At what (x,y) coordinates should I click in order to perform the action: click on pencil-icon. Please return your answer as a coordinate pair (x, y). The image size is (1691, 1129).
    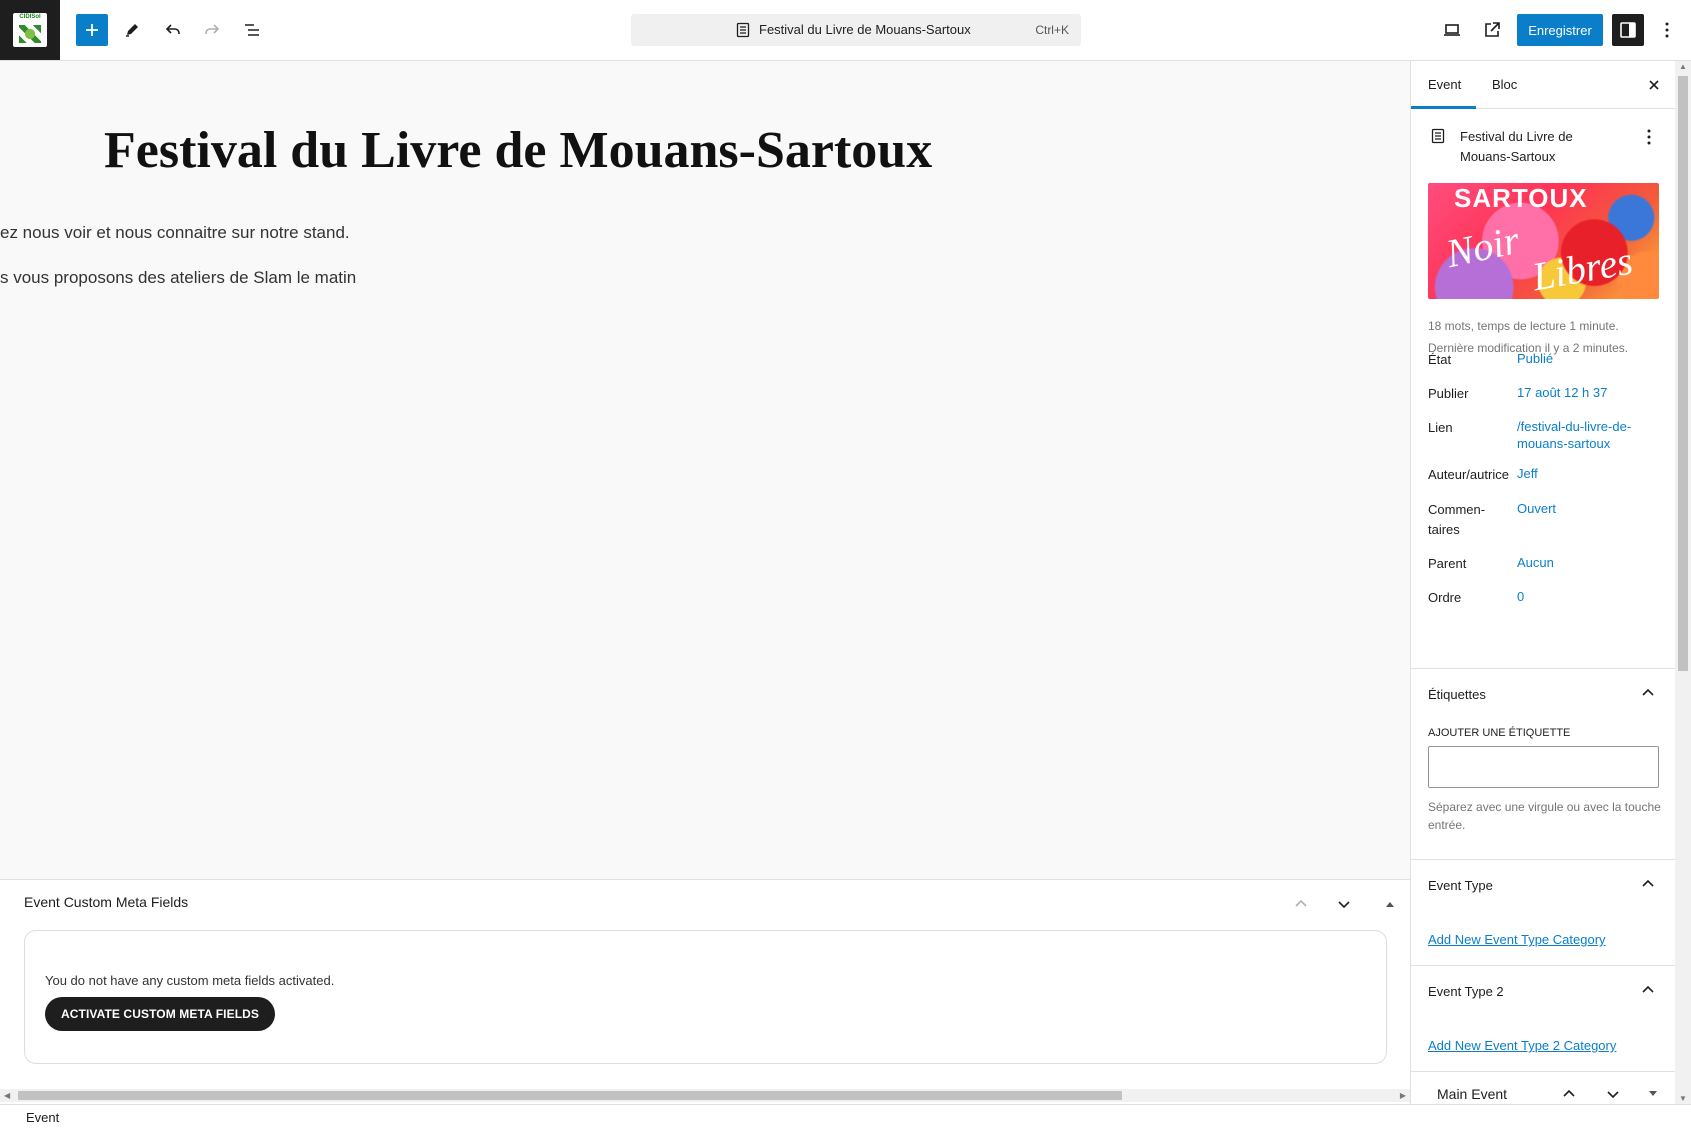
    Looking at the image, I should click on (132, 30).